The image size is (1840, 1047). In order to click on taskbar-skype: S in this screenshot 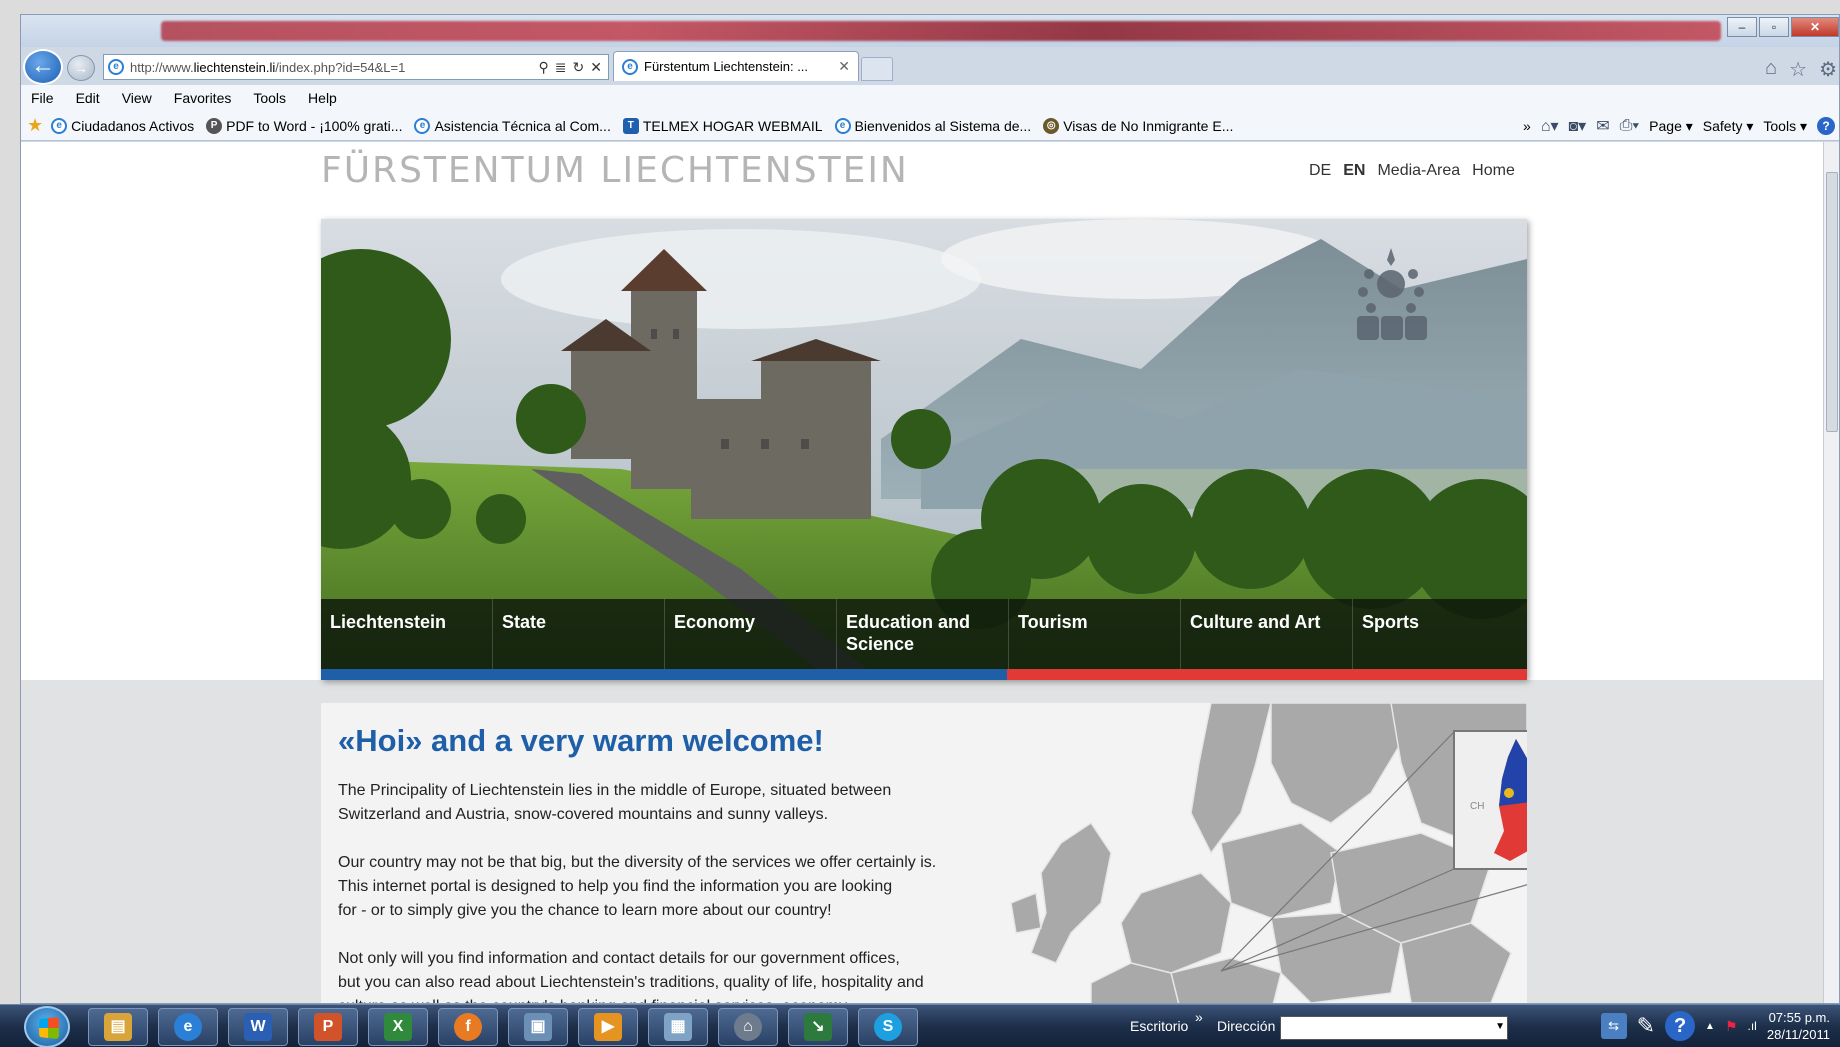, I will do `click(888, 1027)`.